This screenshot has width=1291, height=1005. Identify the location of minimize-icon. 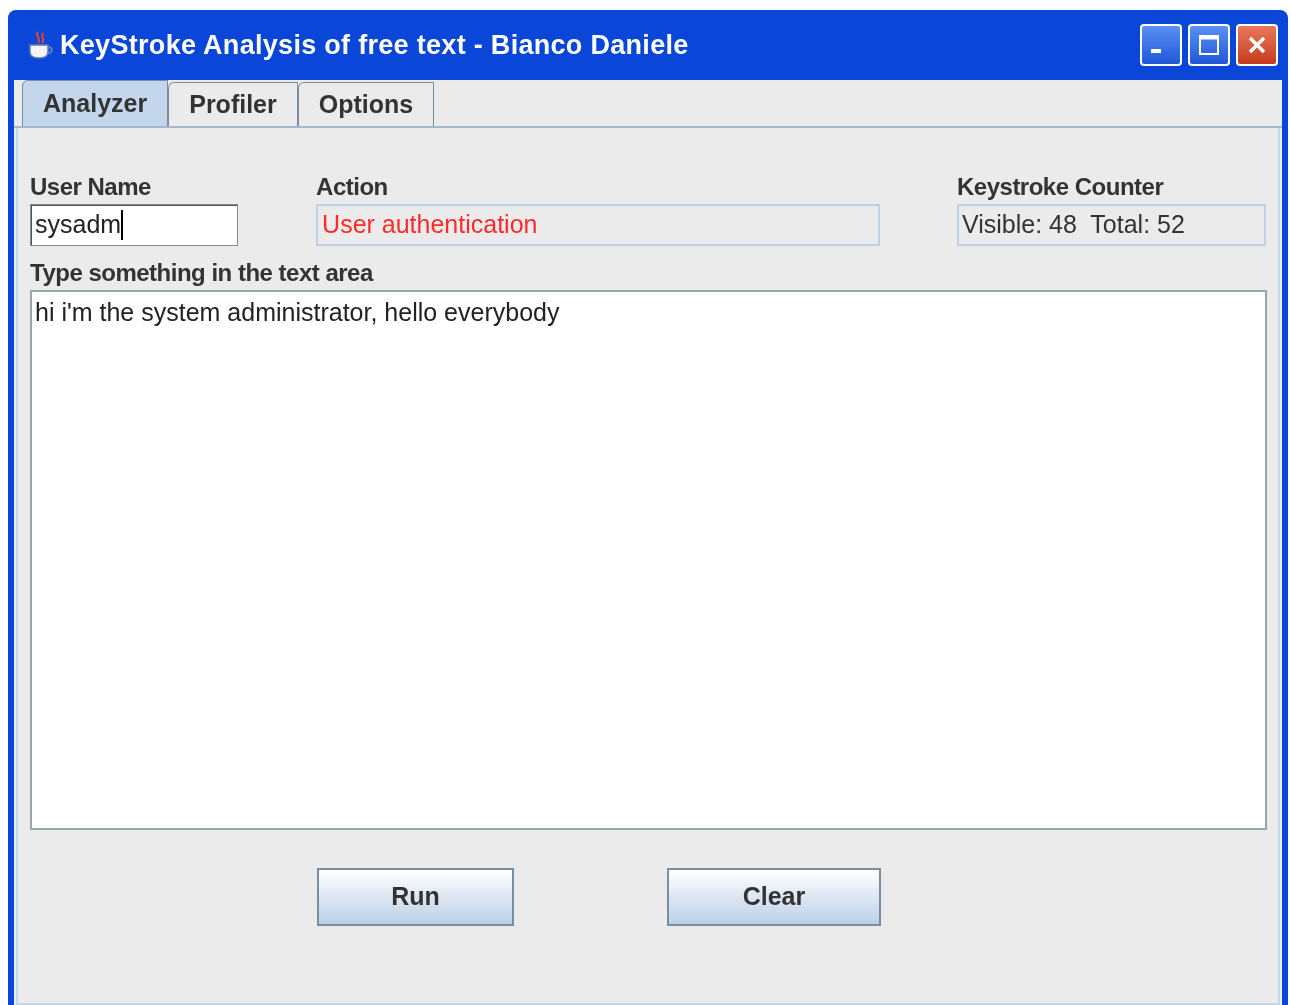
(1156, 51).